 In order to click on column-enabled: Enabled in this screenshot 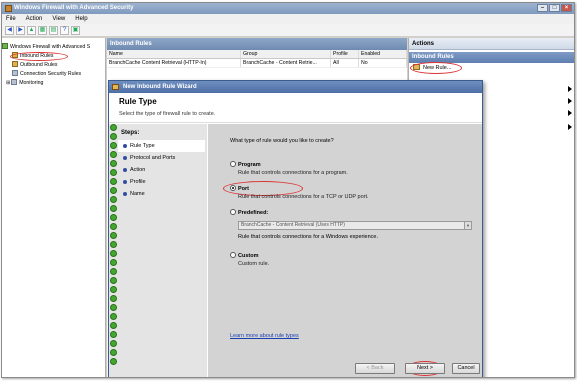, I will do `click(383, 54)`.